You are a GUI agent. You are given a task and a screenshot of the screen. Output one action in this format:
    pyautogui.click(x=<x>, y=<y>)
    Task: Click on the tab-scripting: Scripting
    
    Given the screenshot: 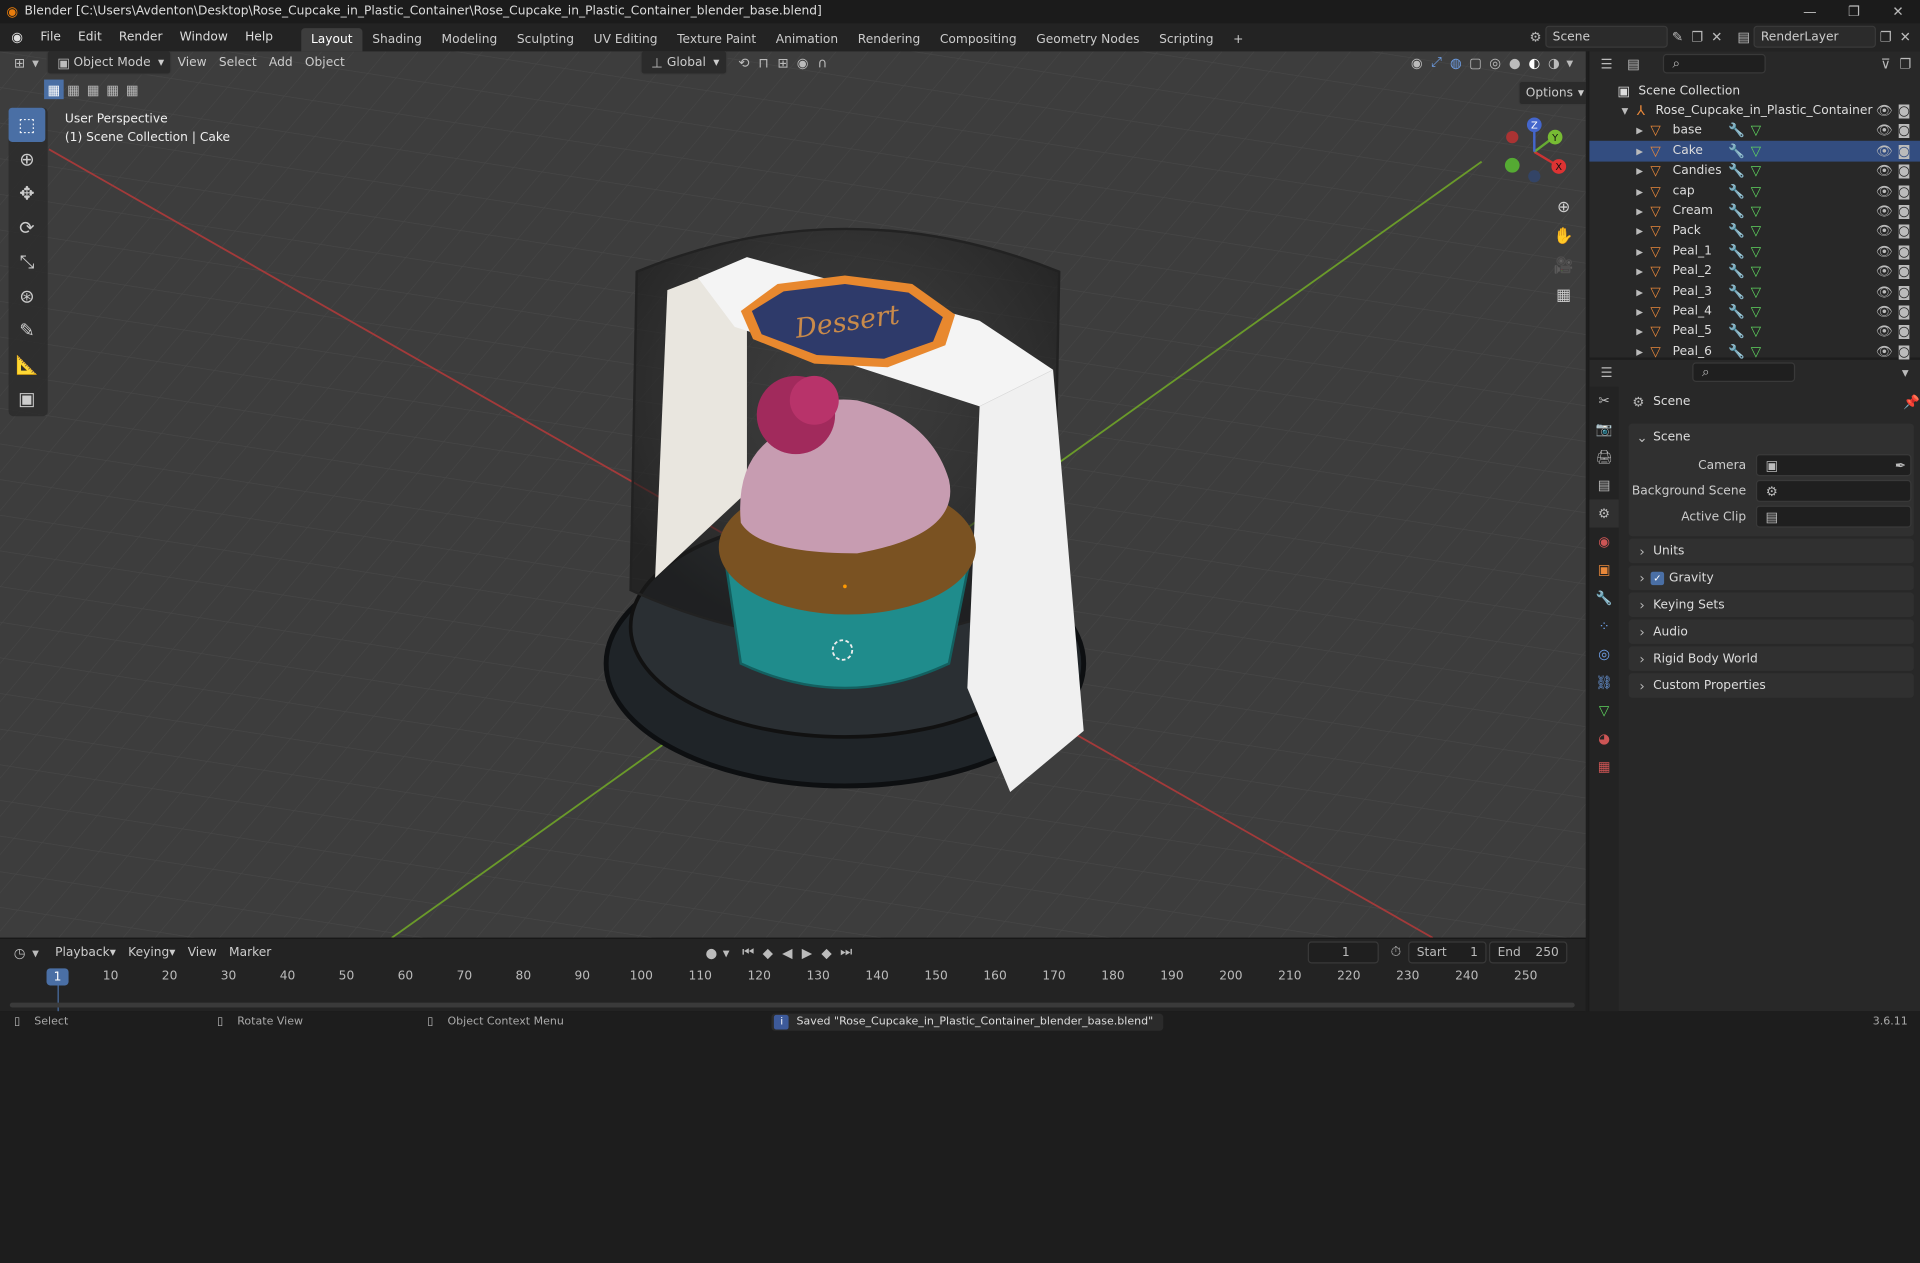 What is the action you would take?
    pyautogui.click(x=1186, y=39)
    